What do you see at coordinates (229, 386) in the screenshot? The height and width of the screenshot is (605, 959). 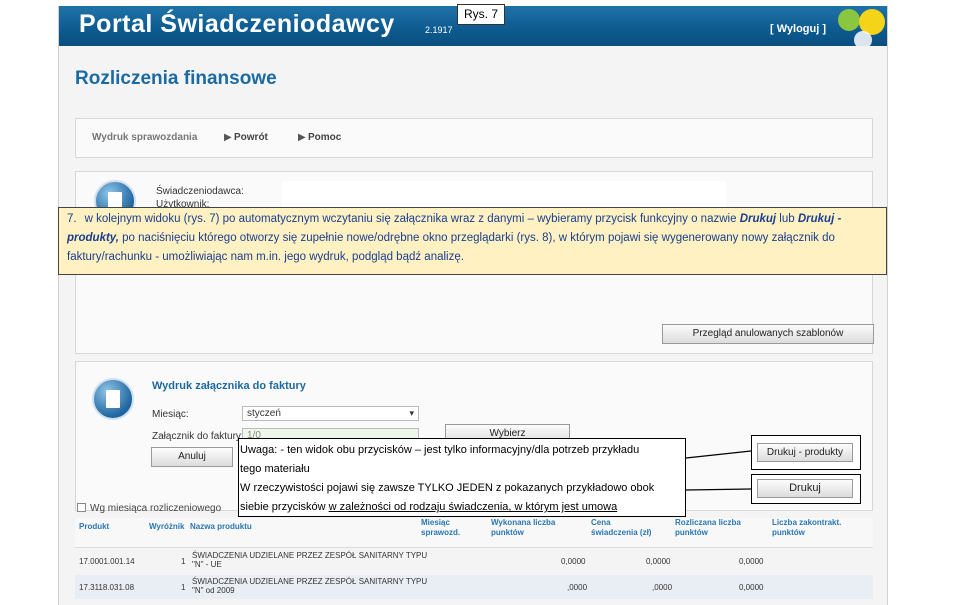 I see `panel-title: Wydruk załącznika do faktury` at bounding box center [229, 386].